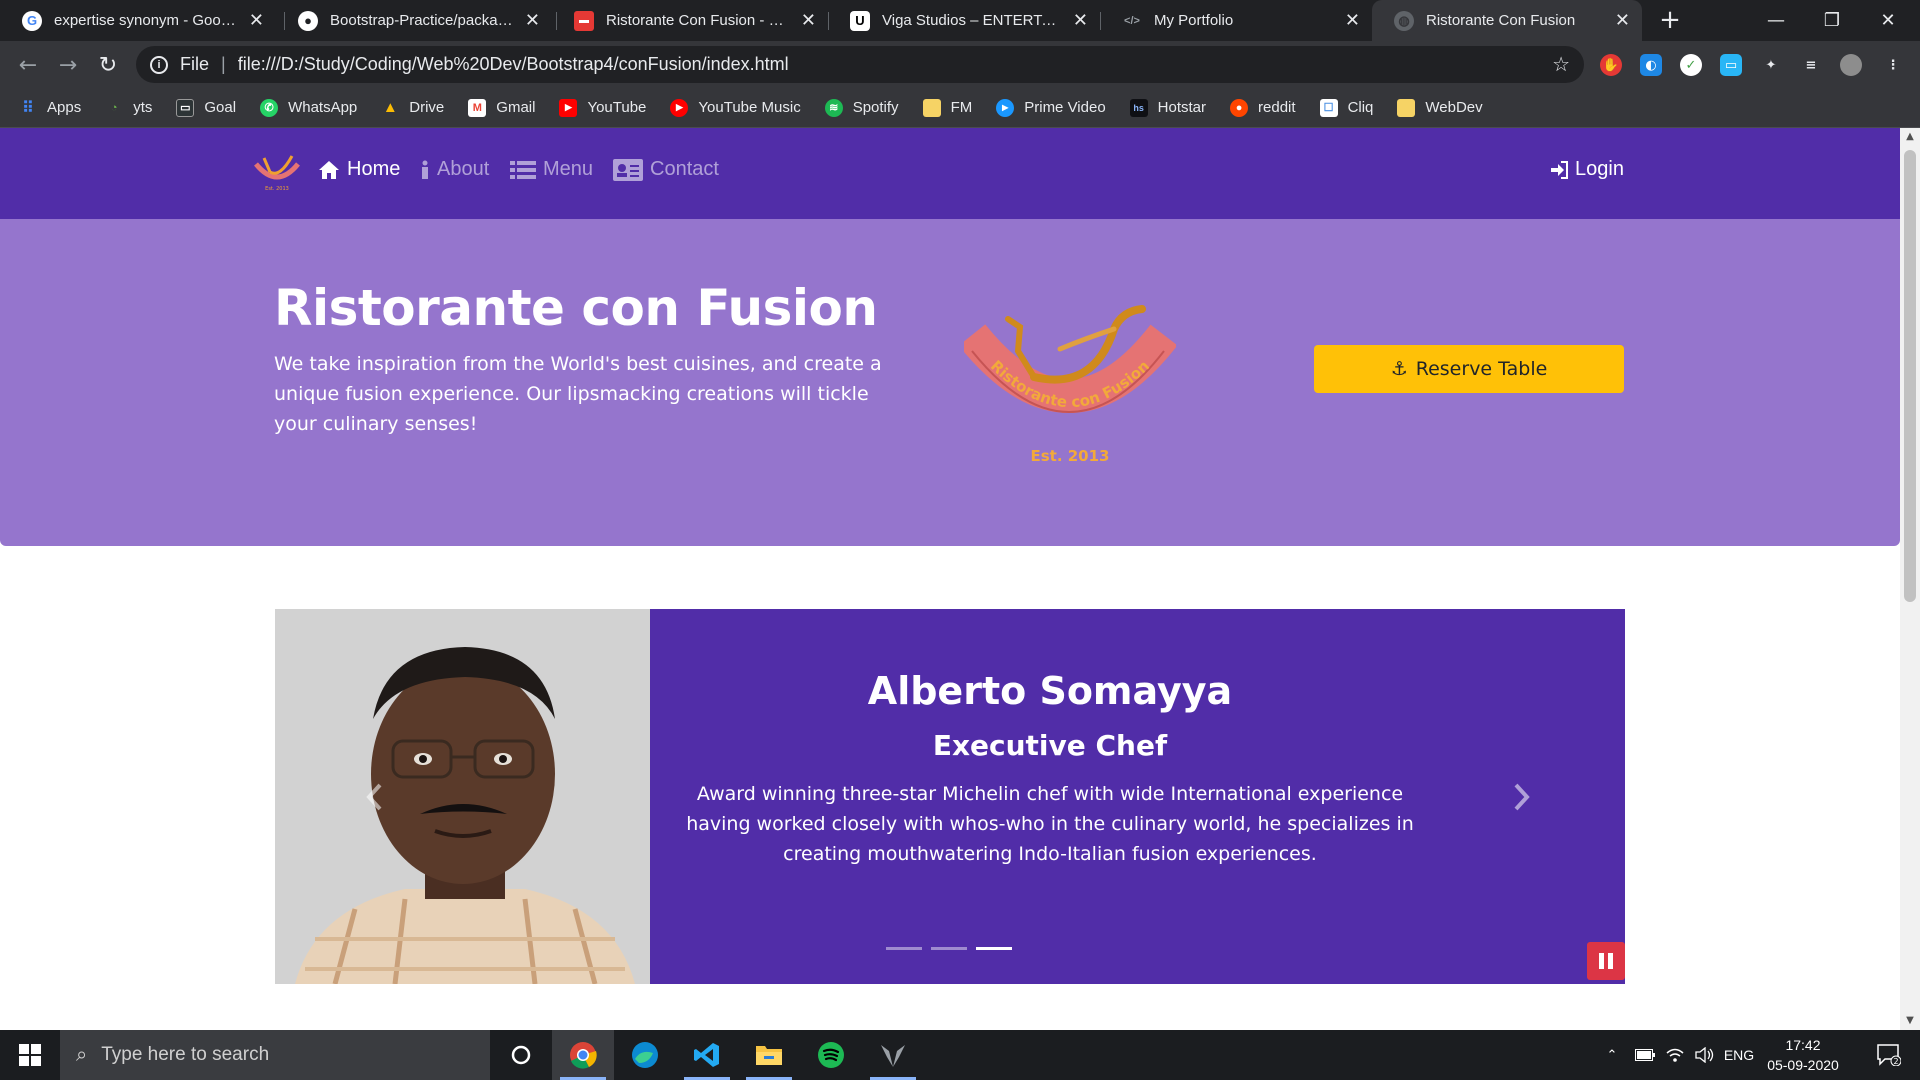 This screenshot has width=1920, height=1080. What do you see at coordinates (32, 20) in the screenshot?
I see `google-icon: G` at bounding box center [32, 20].